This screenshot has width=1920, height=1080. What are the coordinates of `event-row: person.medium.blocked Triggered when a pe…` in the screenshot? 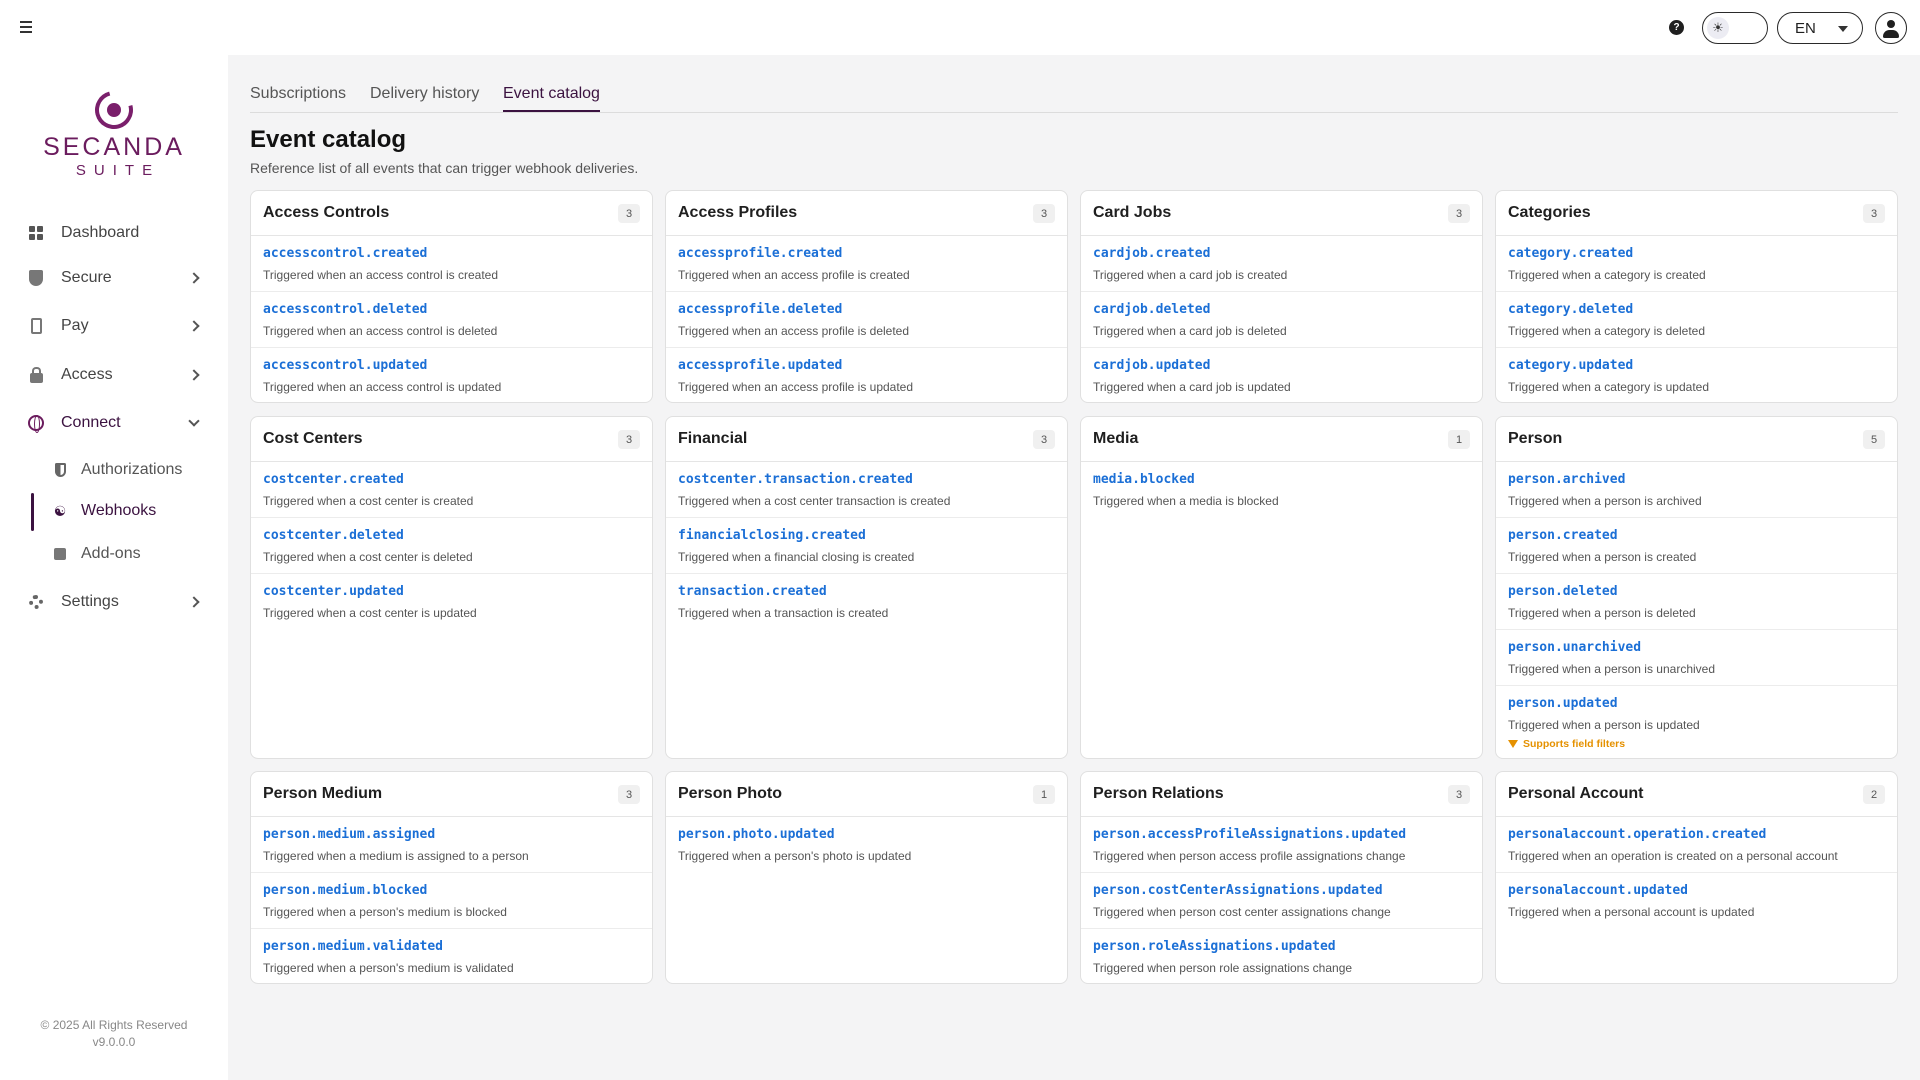 It's located at (451, 901).